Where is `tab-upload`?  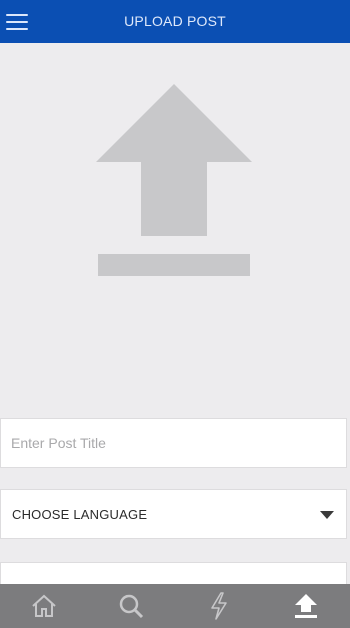 tab-upload is located at coordinates (306, 606).